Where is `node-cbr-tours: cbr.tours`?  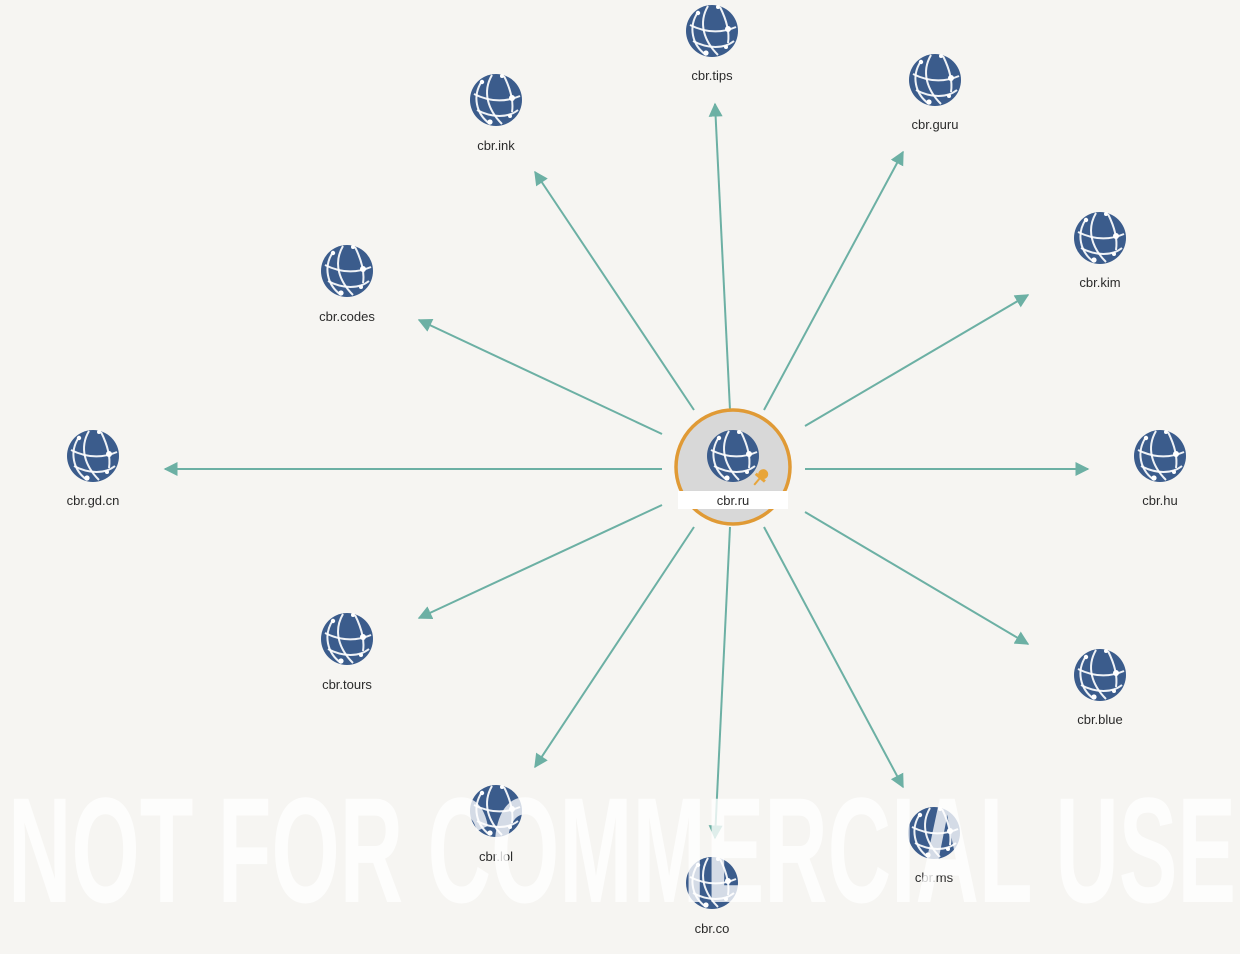 node-cbr-tours: cbr.tours is located at coordinates (347, 652).